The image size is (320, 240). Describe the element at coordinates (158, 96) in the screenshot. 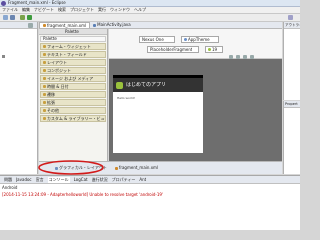

I see `hello-text: Hello world!` at that location.